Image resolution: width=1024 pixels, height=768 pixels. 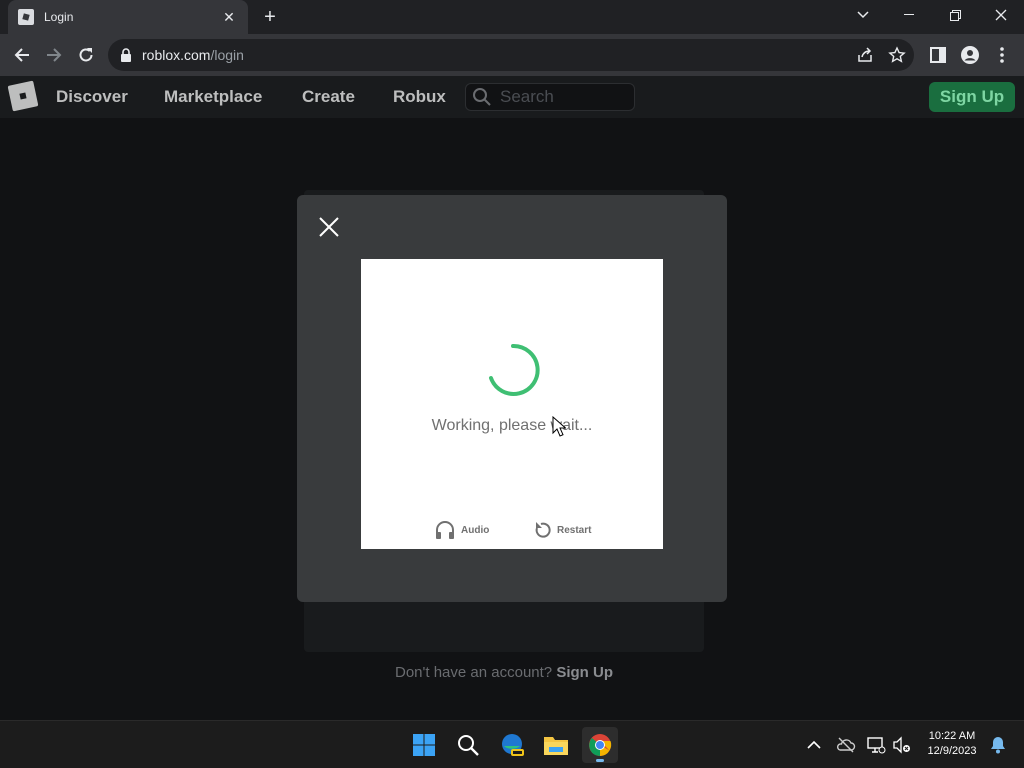 What do you see at coordinates (22, 55) in the screenshot?
I see `back-icon` at bounding box center [22, 55].